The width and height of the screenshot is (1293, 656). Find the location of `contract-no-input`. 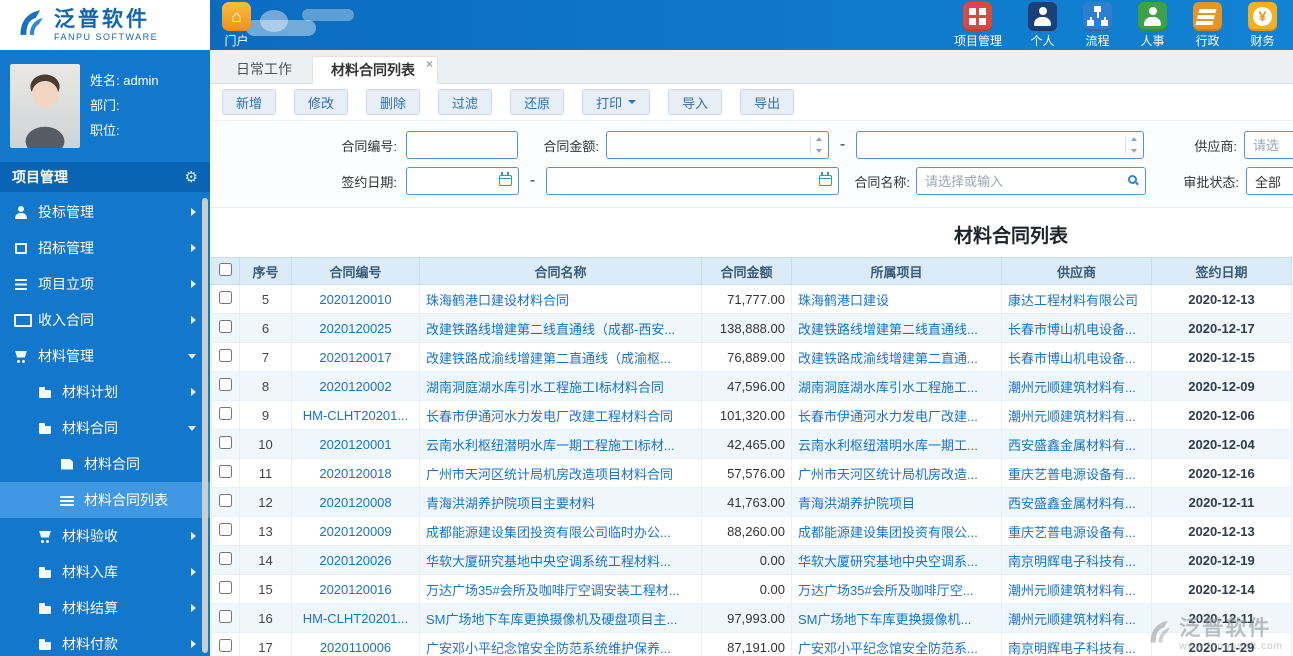

contract-no-input is located at coordinates (462, 145).